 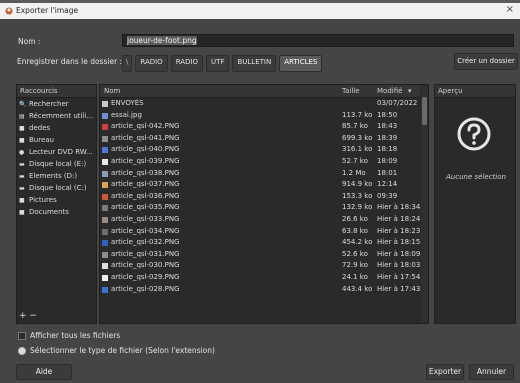 I want to click on place-label: Rechercher, so click(x=49, y=104).